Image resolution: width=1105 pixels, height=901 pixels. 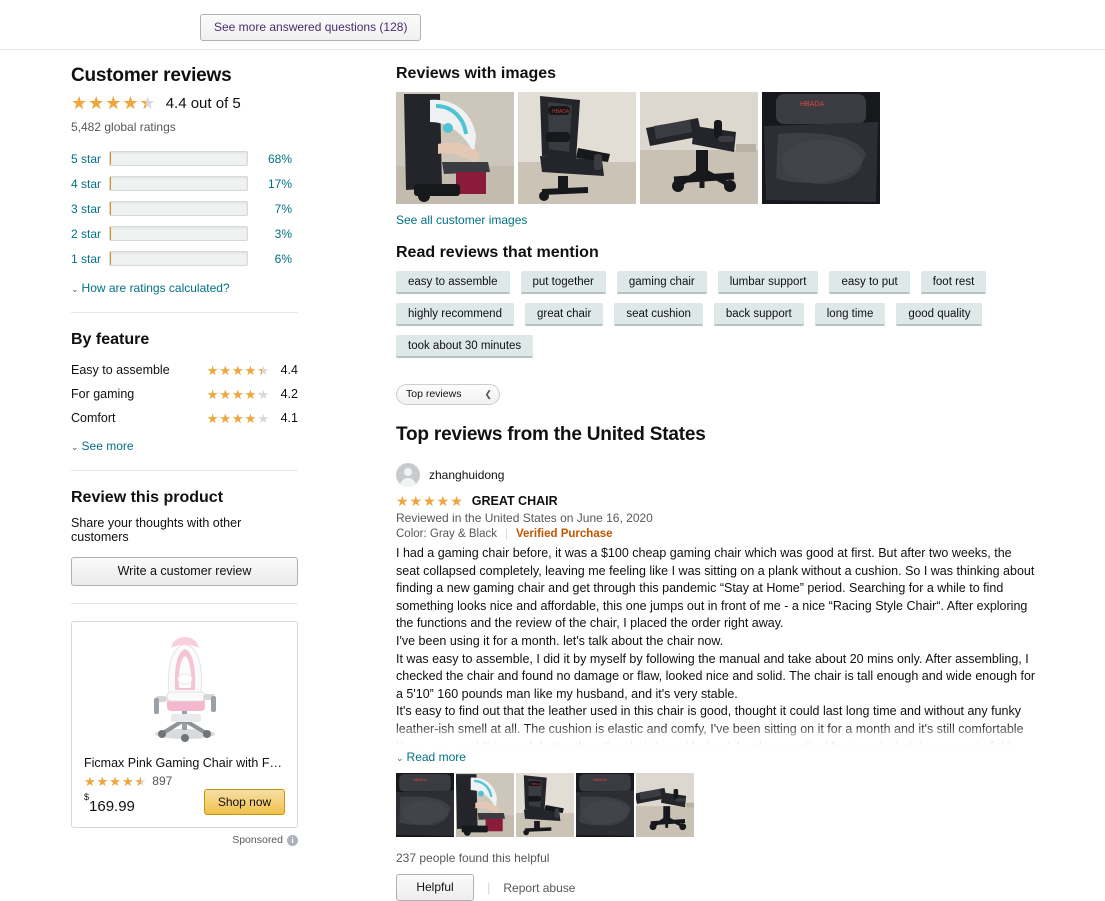 I want to click on keyword-chip: lumbar support, so click(x=768, y=282).